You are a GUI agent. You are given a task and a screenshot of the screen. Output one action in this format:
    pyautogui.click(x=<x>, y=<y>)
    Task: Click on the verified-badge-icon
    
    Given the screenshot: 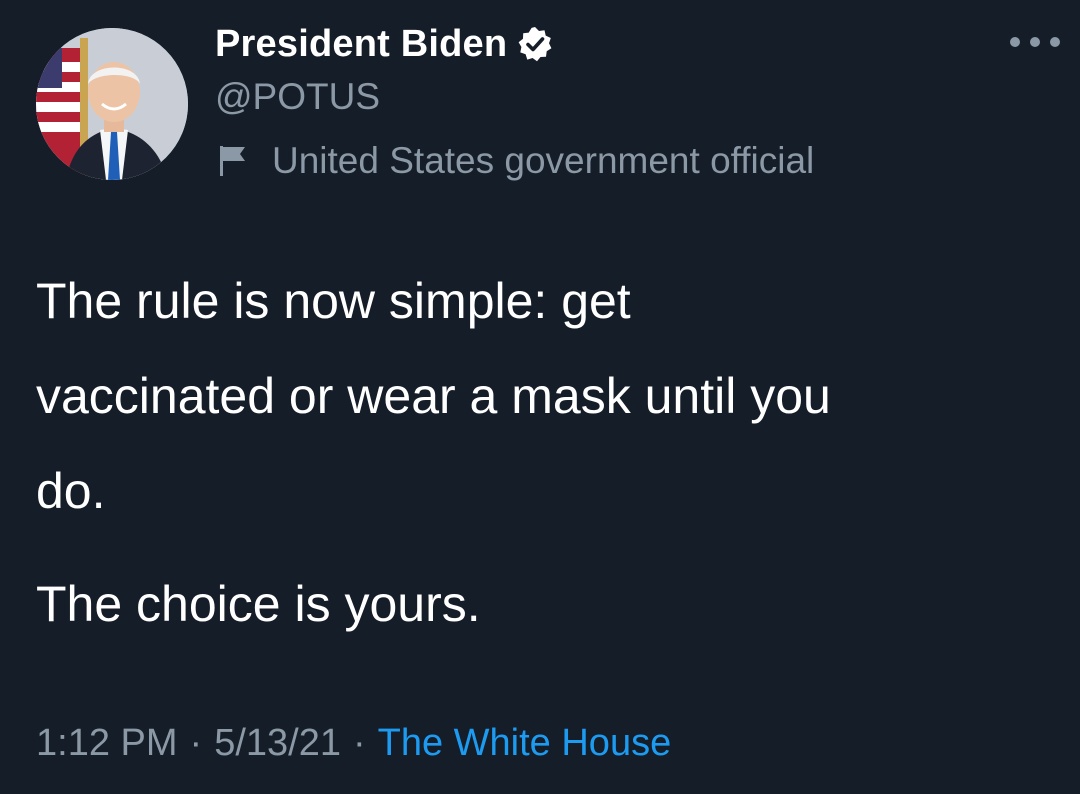 What is the action you would take?
    pyautogui.click(x=535, y=44)
    